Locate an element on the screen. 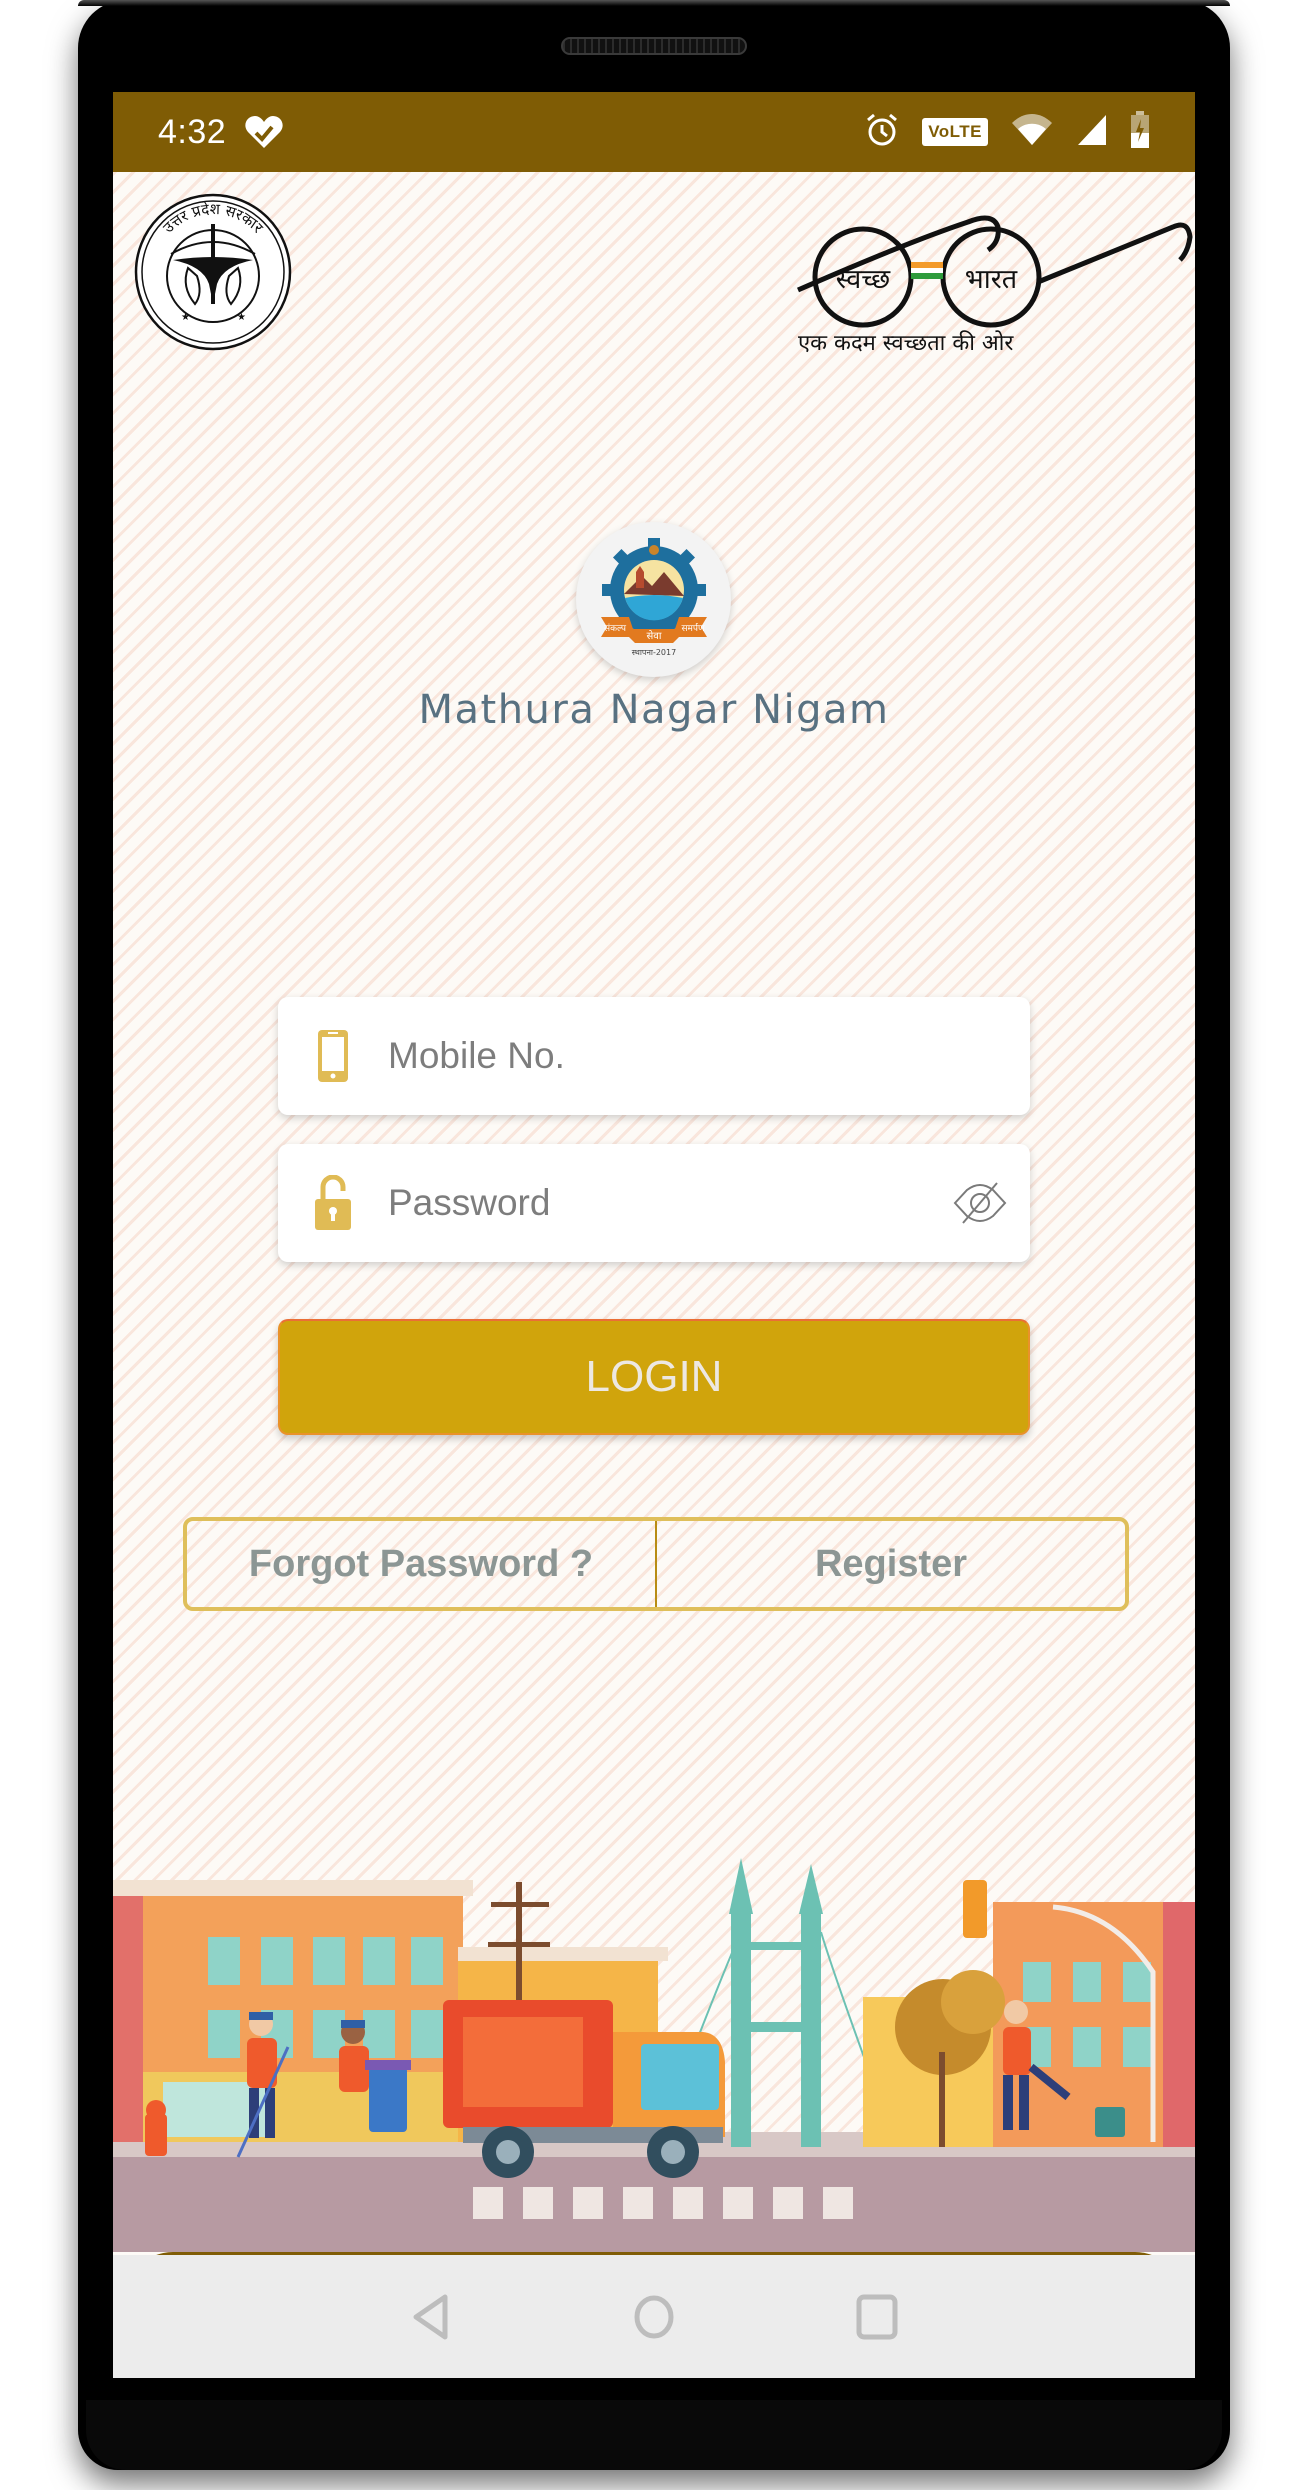  signal-icon is located at coordinates (1092, 132).